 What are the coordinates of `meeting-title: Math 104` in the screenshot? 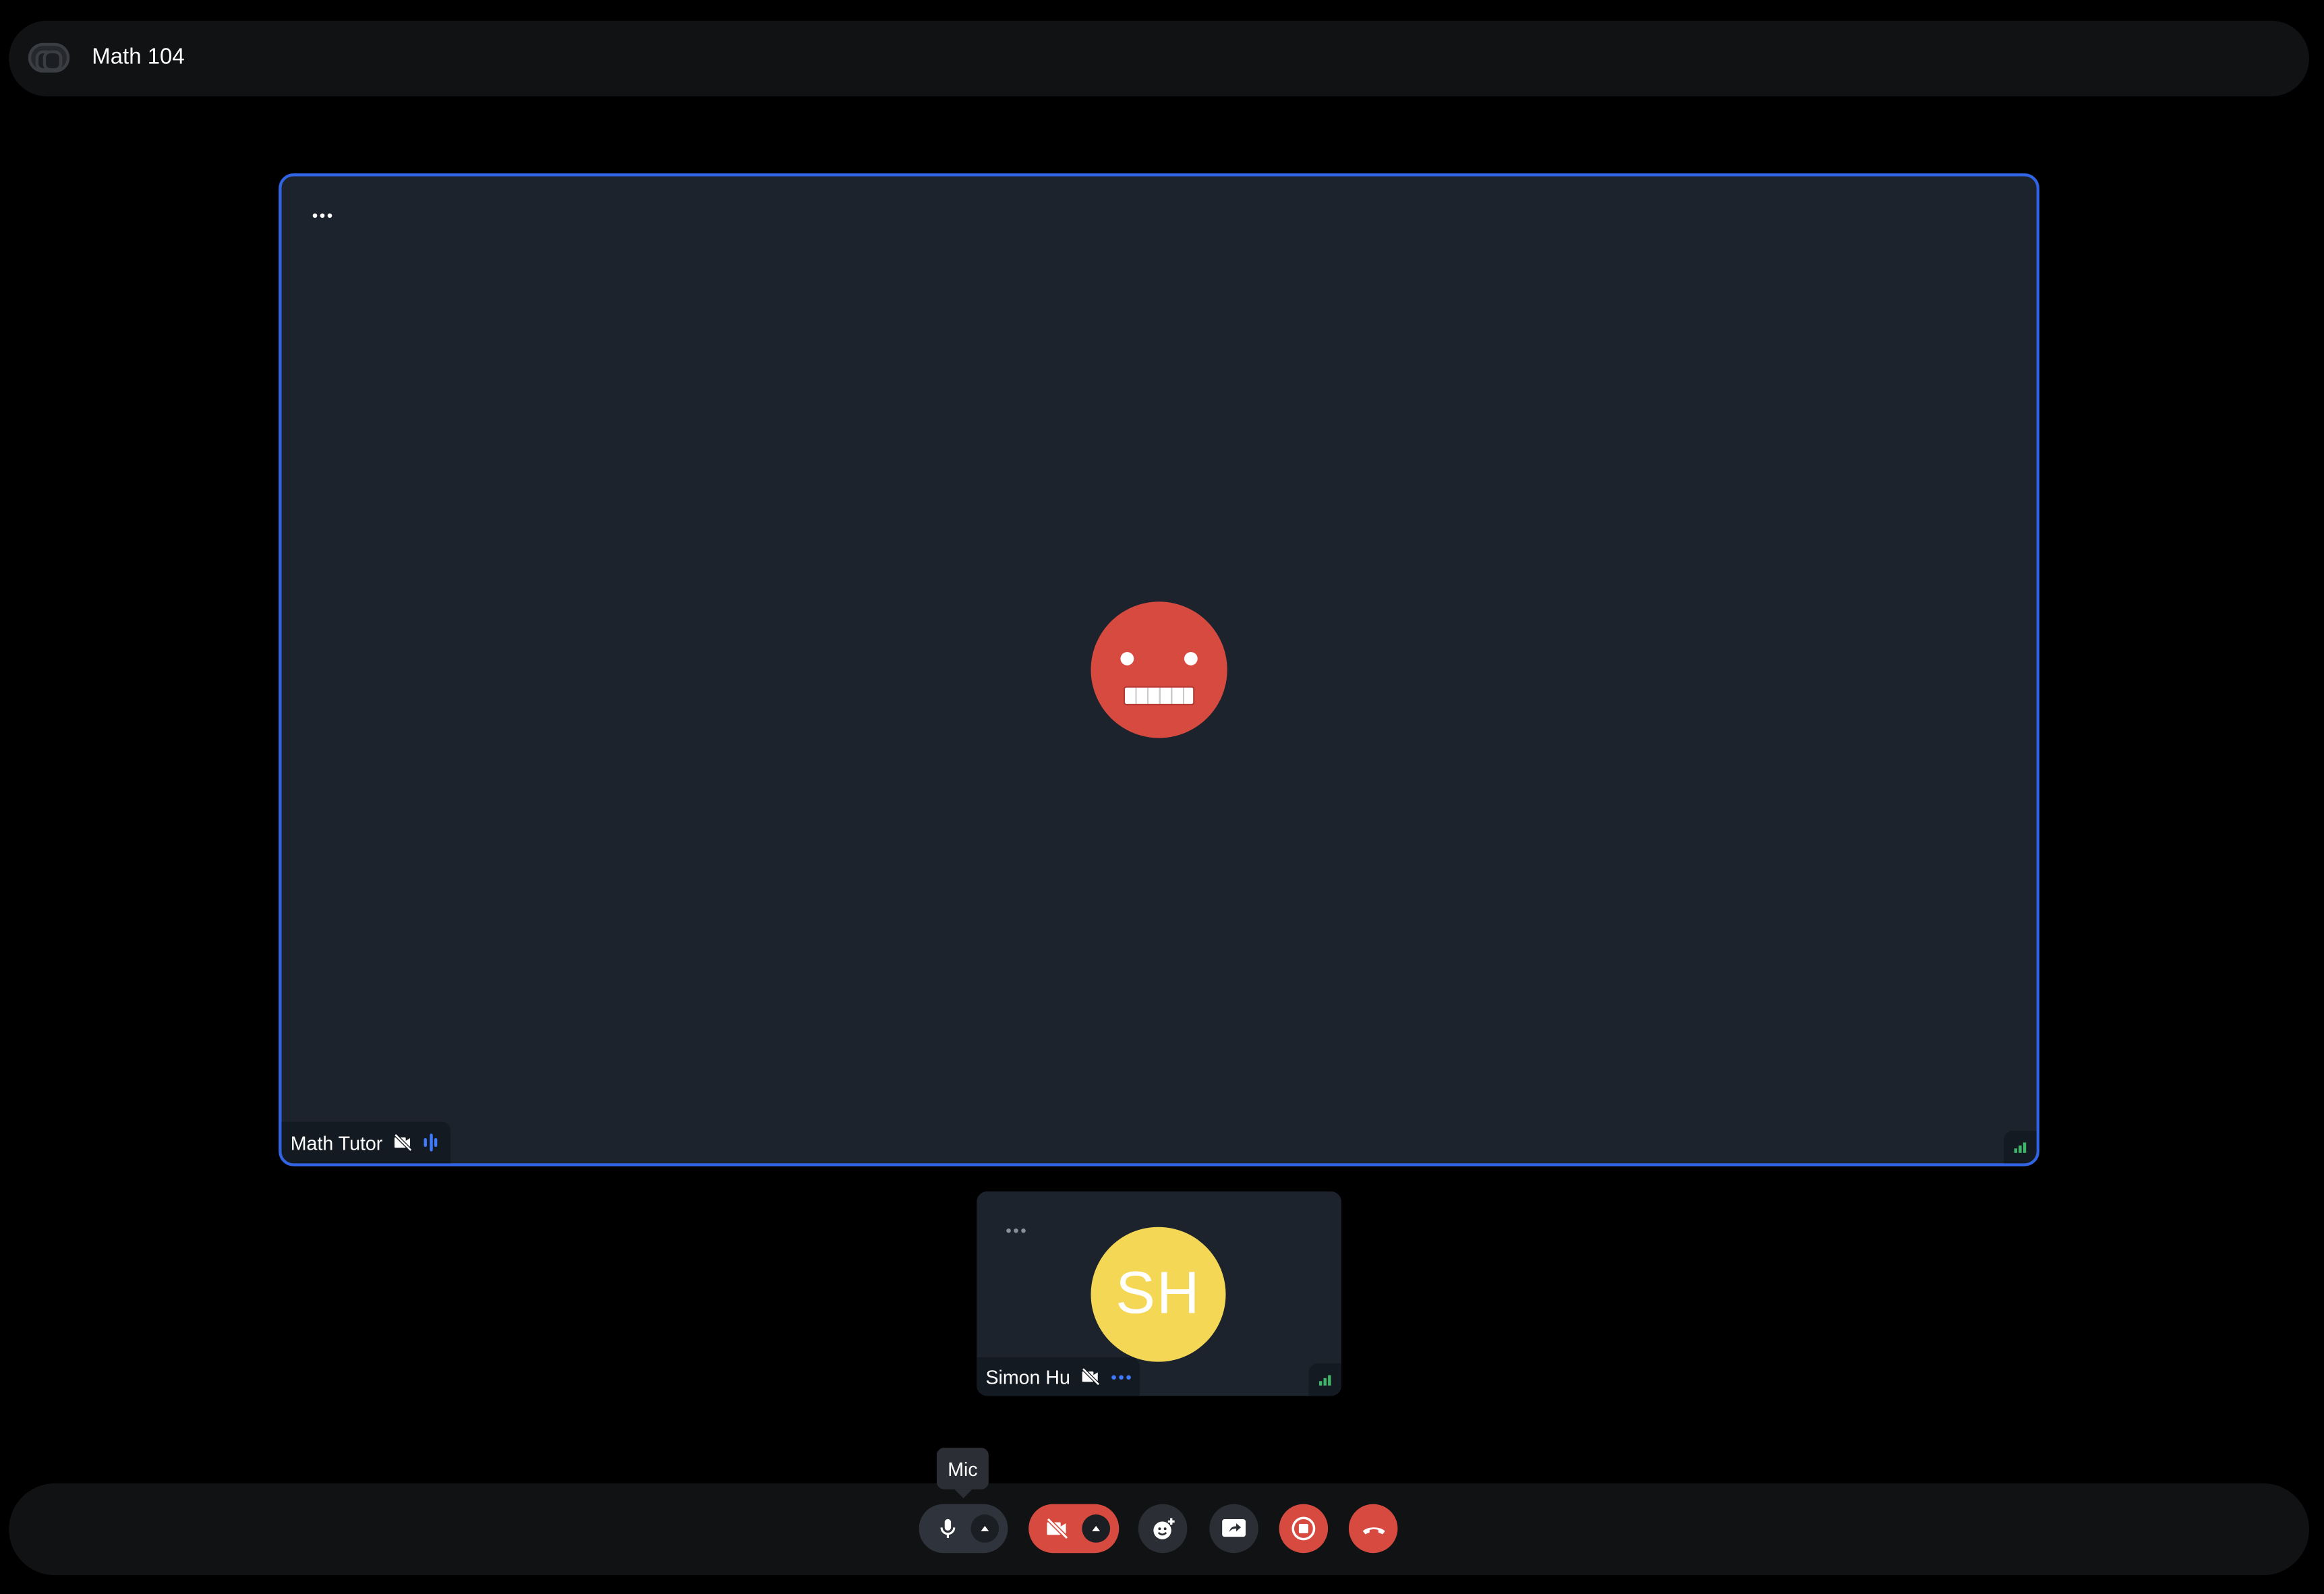 It's located at (138, 57).